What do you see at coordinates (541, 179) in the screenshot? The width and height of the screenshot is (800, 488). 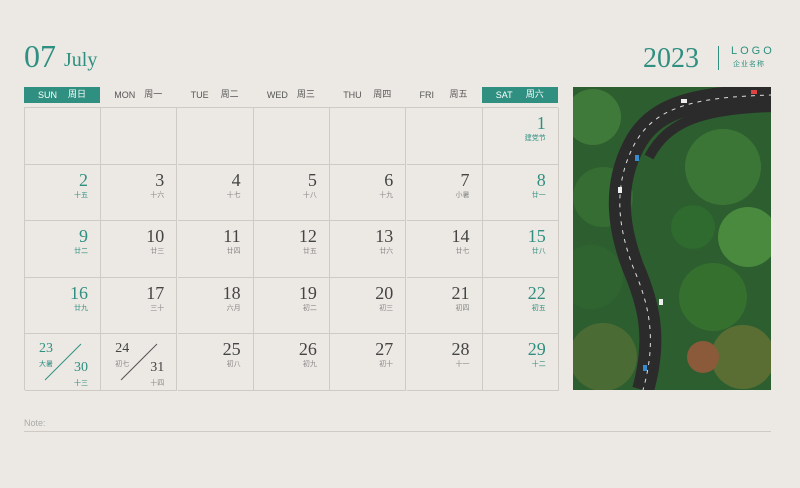 I see `day-number: 8` at bounding box center [541, 179].